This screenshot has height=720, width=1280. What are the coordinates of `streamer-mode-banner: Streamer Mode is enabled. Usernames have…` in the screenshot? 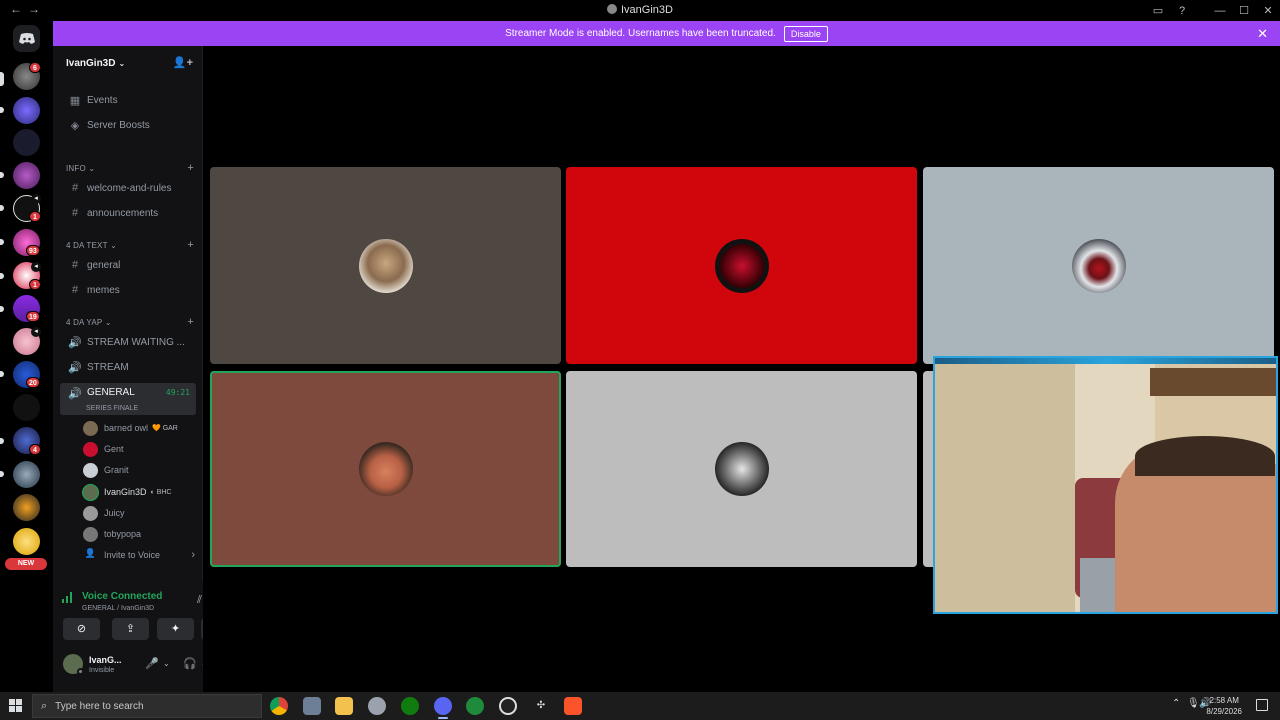 It's located at (666, 33).